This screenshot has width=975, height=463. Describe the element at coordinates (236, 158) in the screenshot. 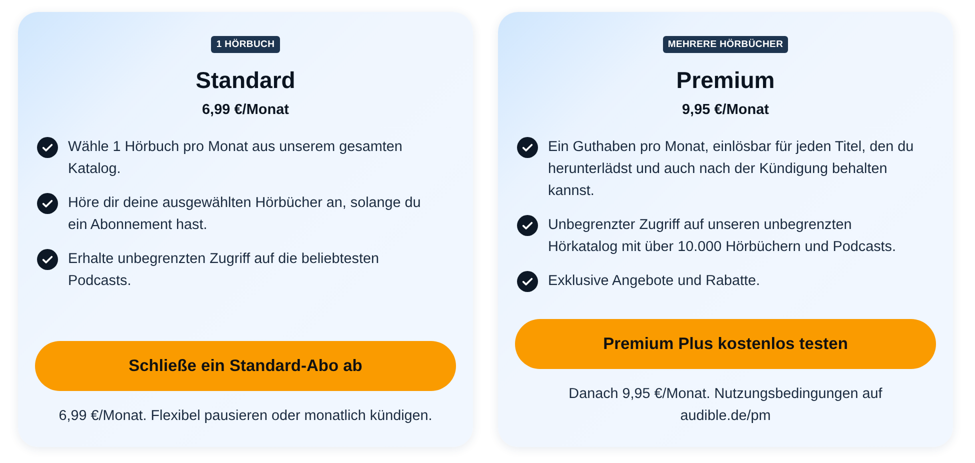

I see `feature-text: Wähle 1 Hörbuch pro Monat aus unserem gesamten Katalog.` at that location.